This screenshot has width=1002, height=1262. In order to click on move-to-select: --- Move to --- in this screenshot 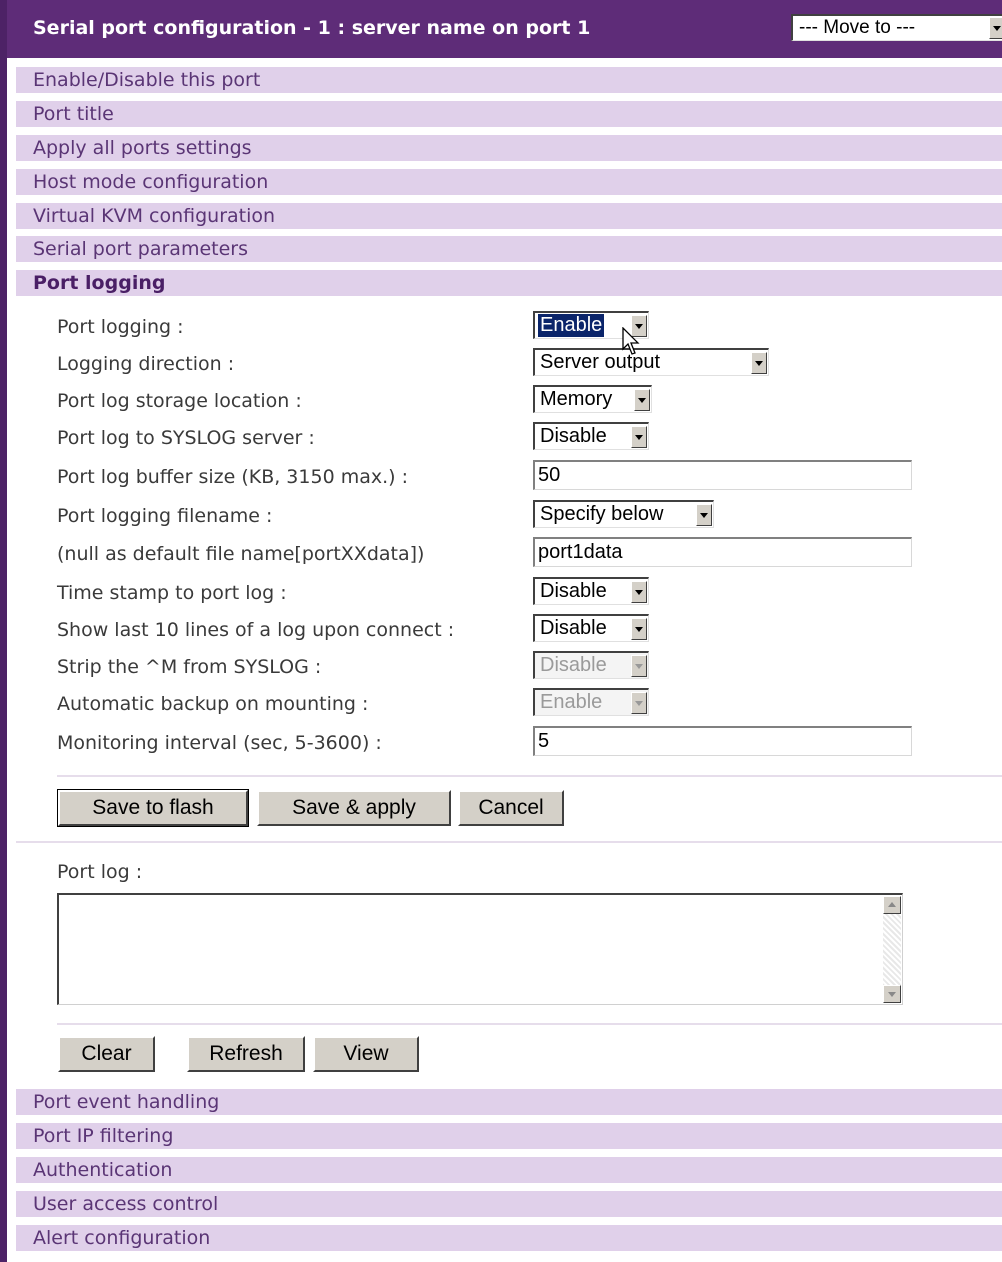, I will do `click(896, 27)`.